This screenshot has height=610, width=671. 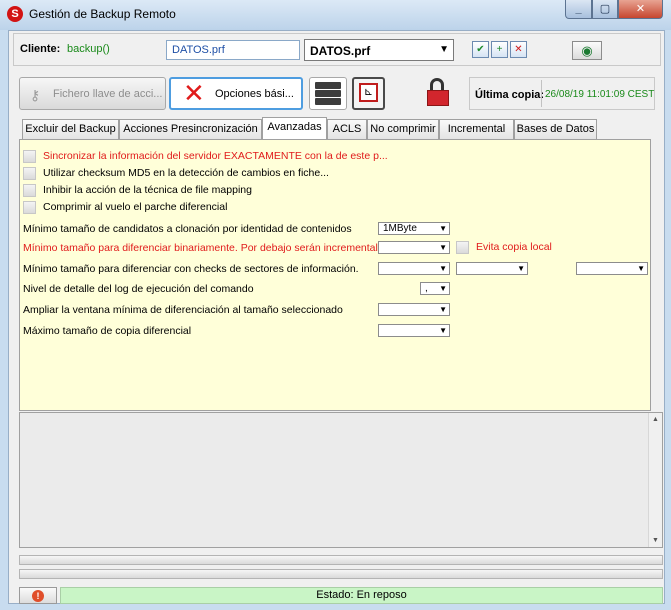 What do you see at coordinates (361, 595) in the screenshot?
I see `status-bar: Estado: En reposo` at bounding box center [361, 595].